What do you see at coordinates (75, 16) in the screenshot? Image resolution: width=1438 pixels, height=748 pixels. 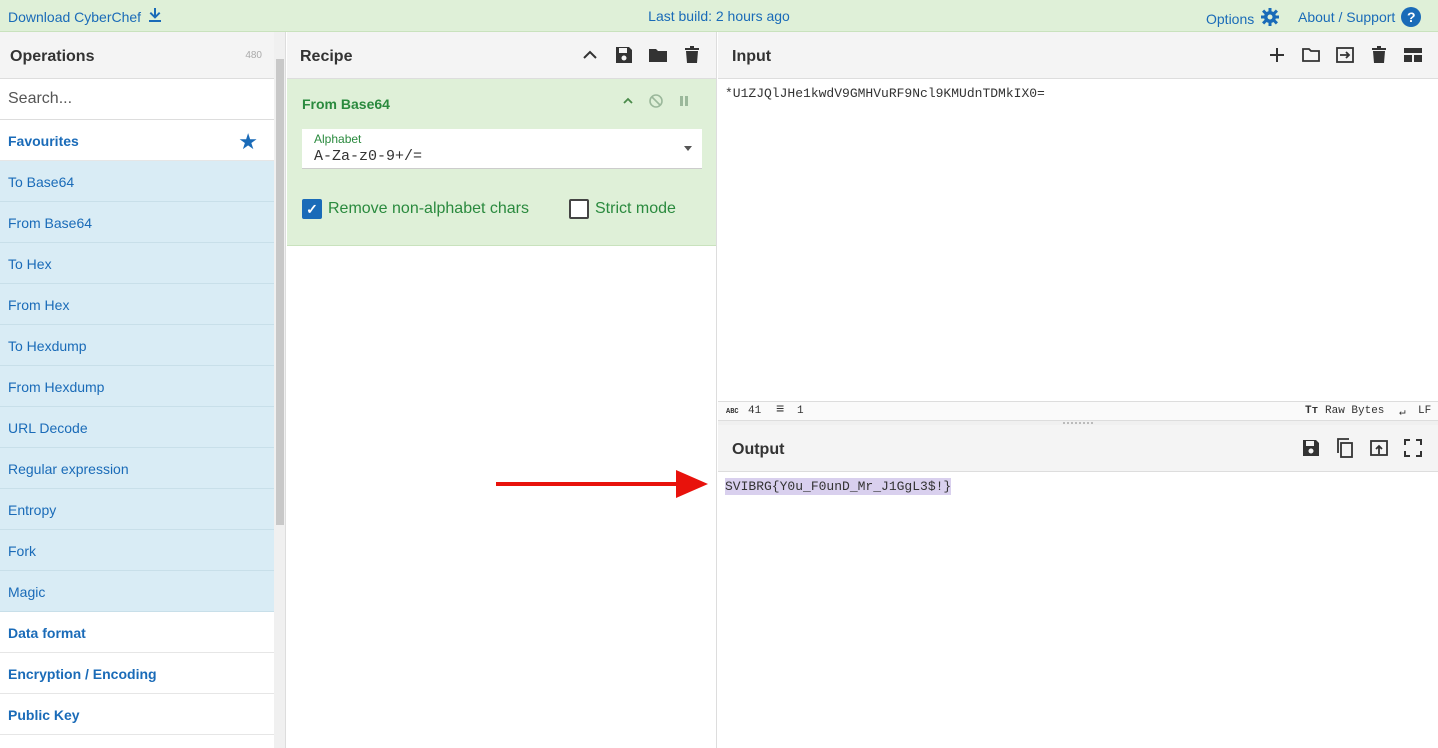 I see `download-label: Download CyberChef` at bounding box center [75, 16].